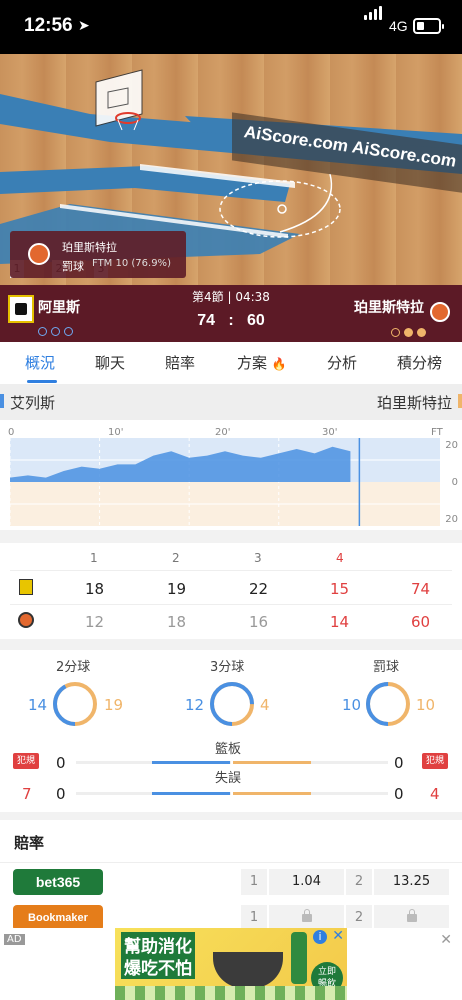 This screenshot has width=462, height=1000. What do you see at coordinates (191, 793) in the screenshot?
I see `home-turnovers-bar` at bounding box center [191, 793].